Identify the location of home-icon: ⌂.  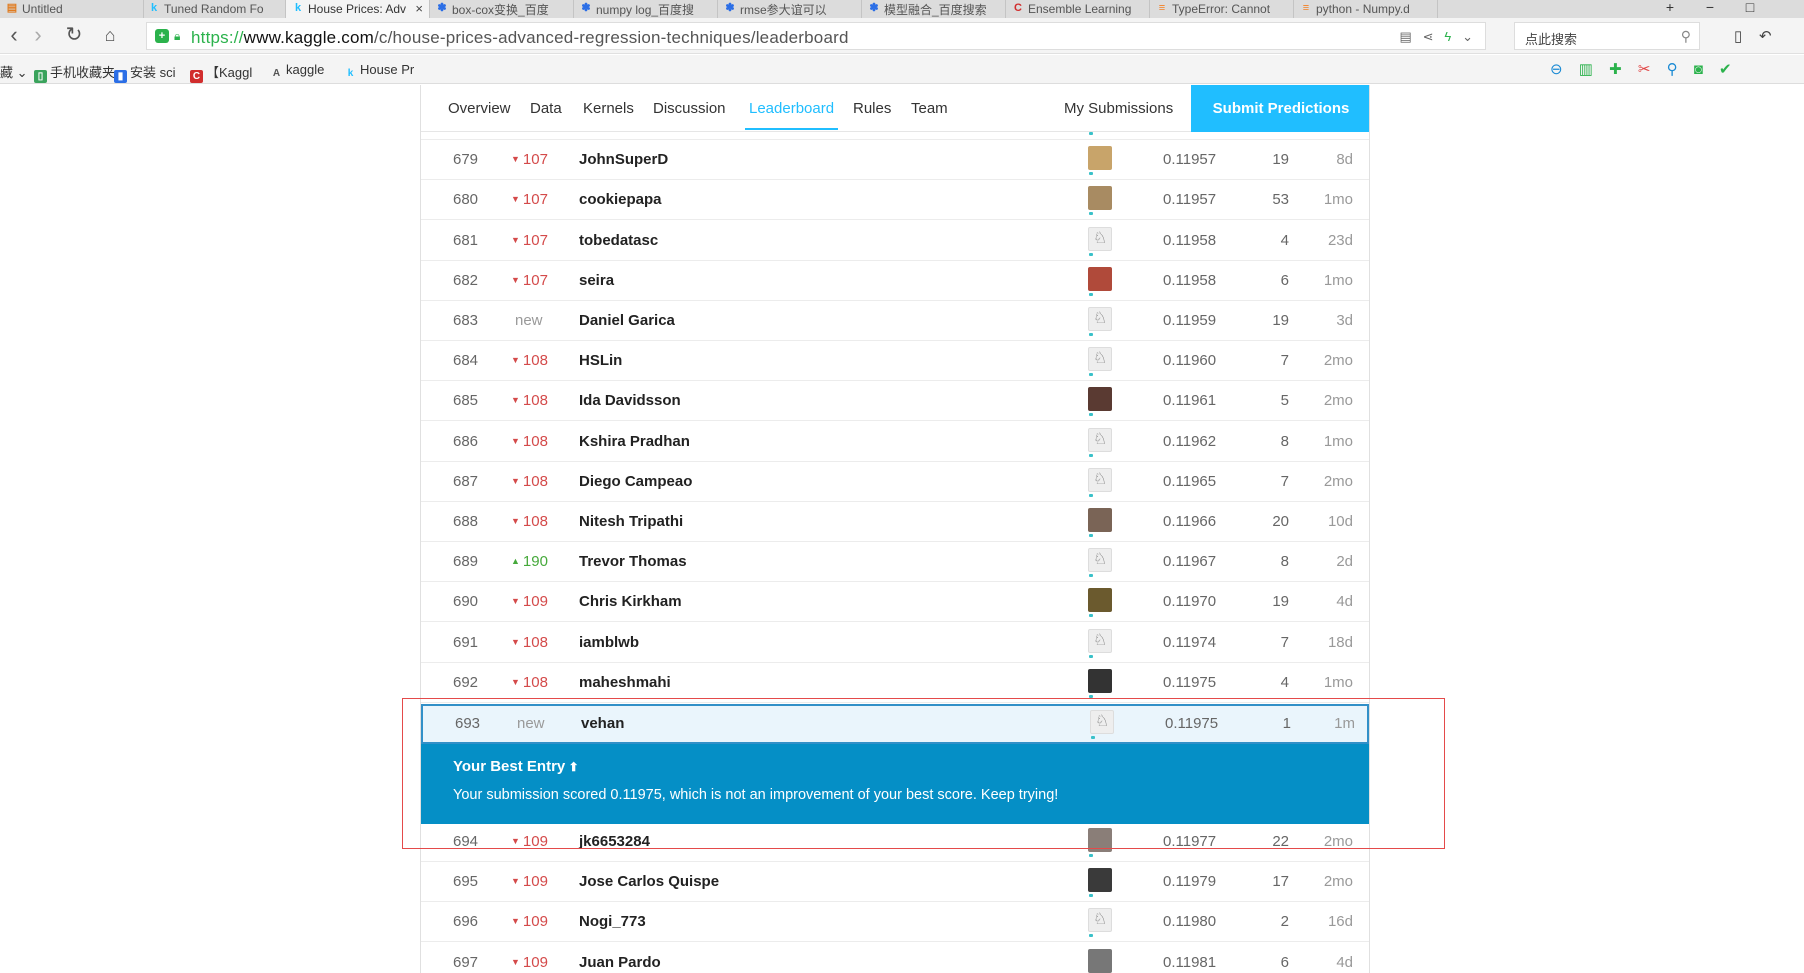
(110, 36).